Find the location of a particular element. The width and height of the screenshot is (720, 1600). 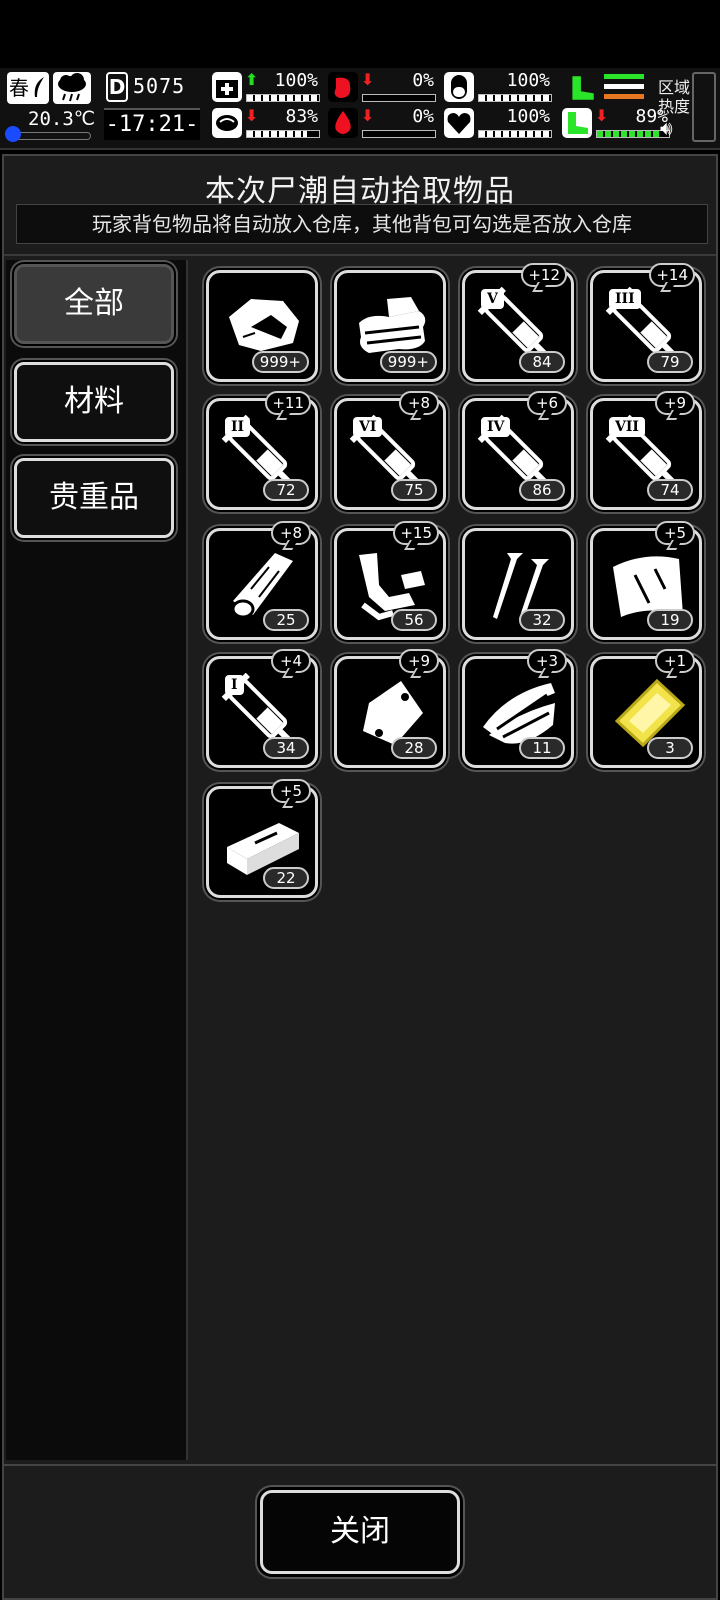

item-count: 86 is located at coordinates (542, 490).